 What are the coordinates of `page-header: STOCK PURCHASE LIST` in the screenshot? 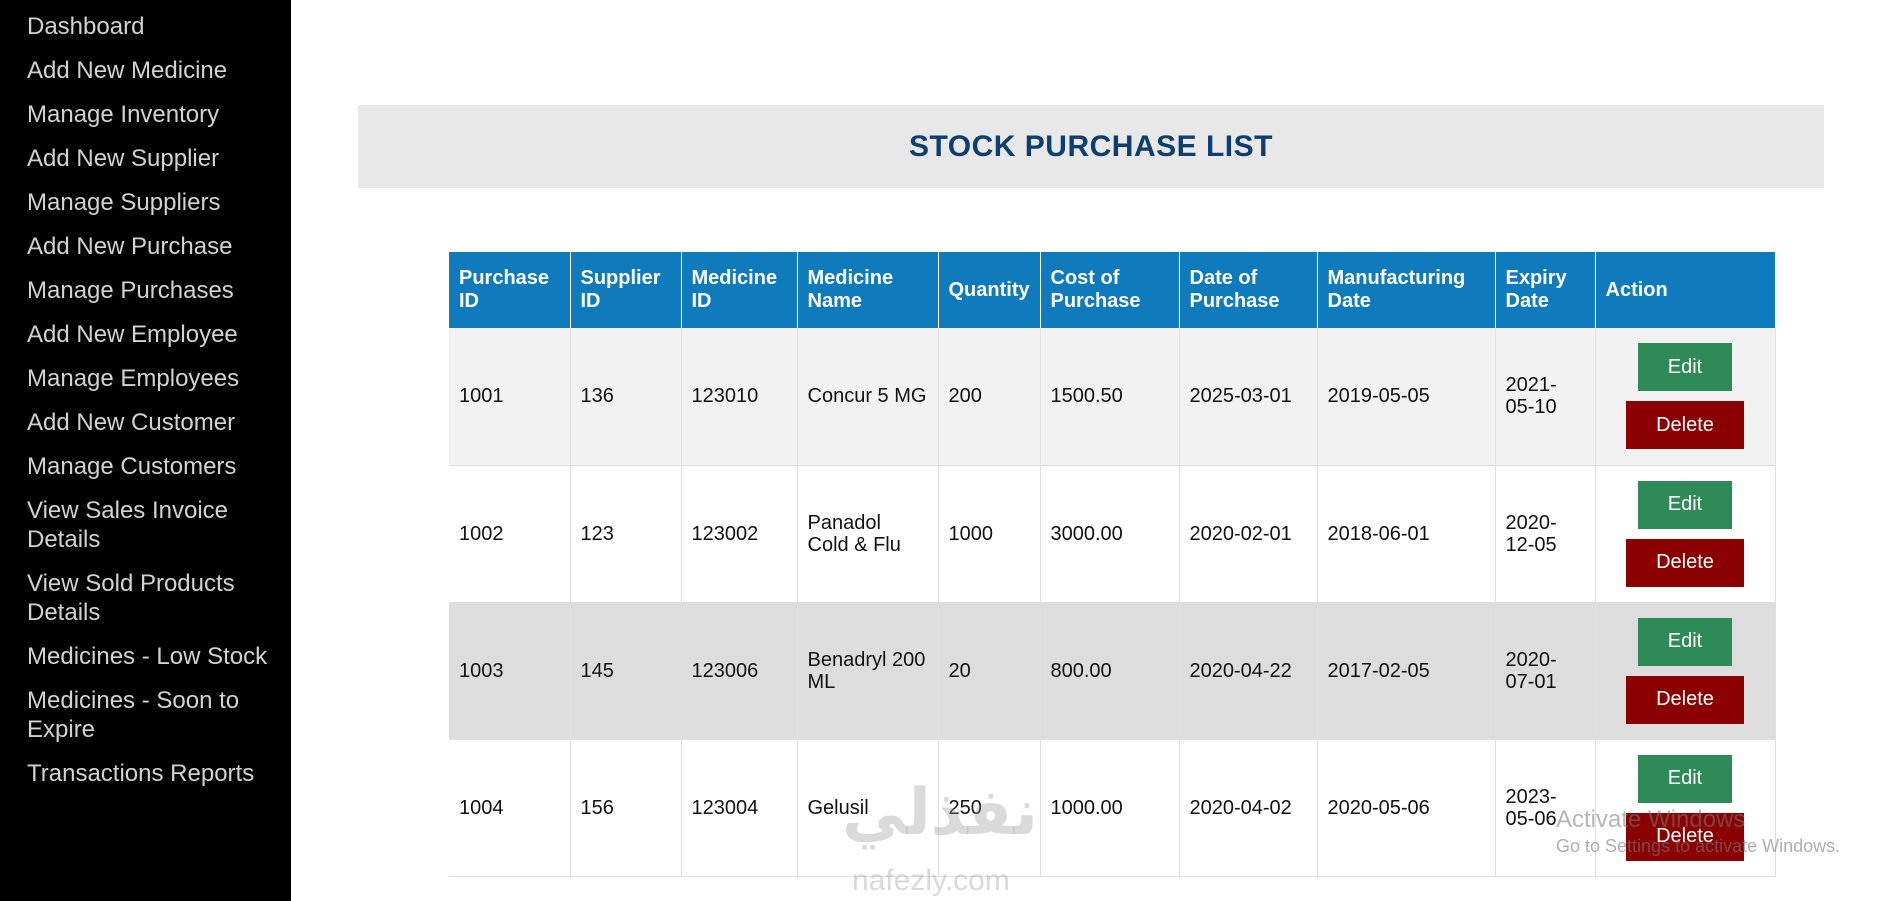 It's located at (1091, 146).